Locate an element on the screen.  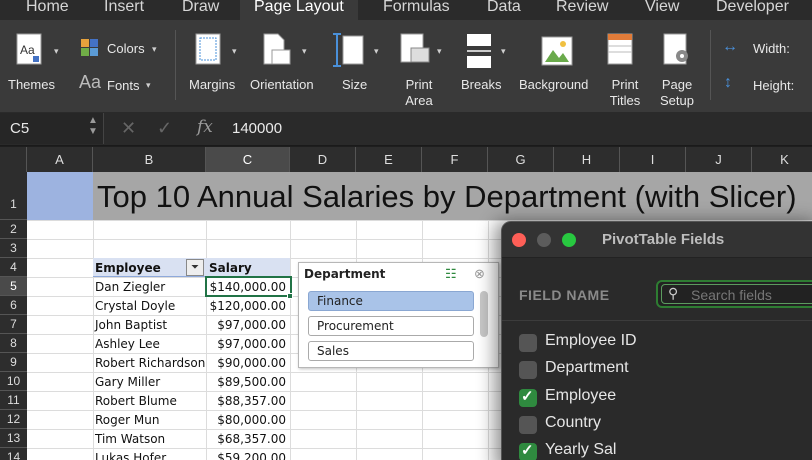
tab-view: View is located at coordinates (662, 10).